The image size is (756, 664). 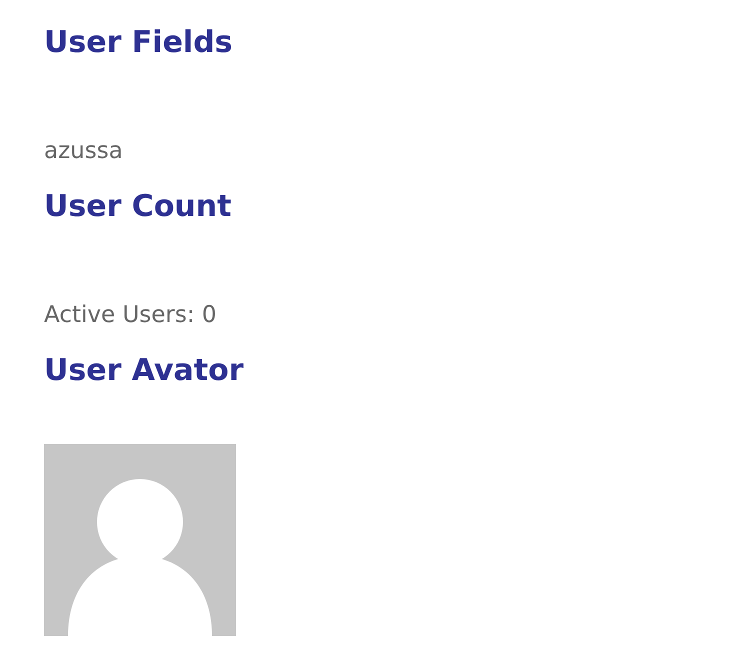 What do you see at coordinates (140, 540) in the screenshot?
I see `avatar-placeholder-icon` at bounding box center [140, 540].